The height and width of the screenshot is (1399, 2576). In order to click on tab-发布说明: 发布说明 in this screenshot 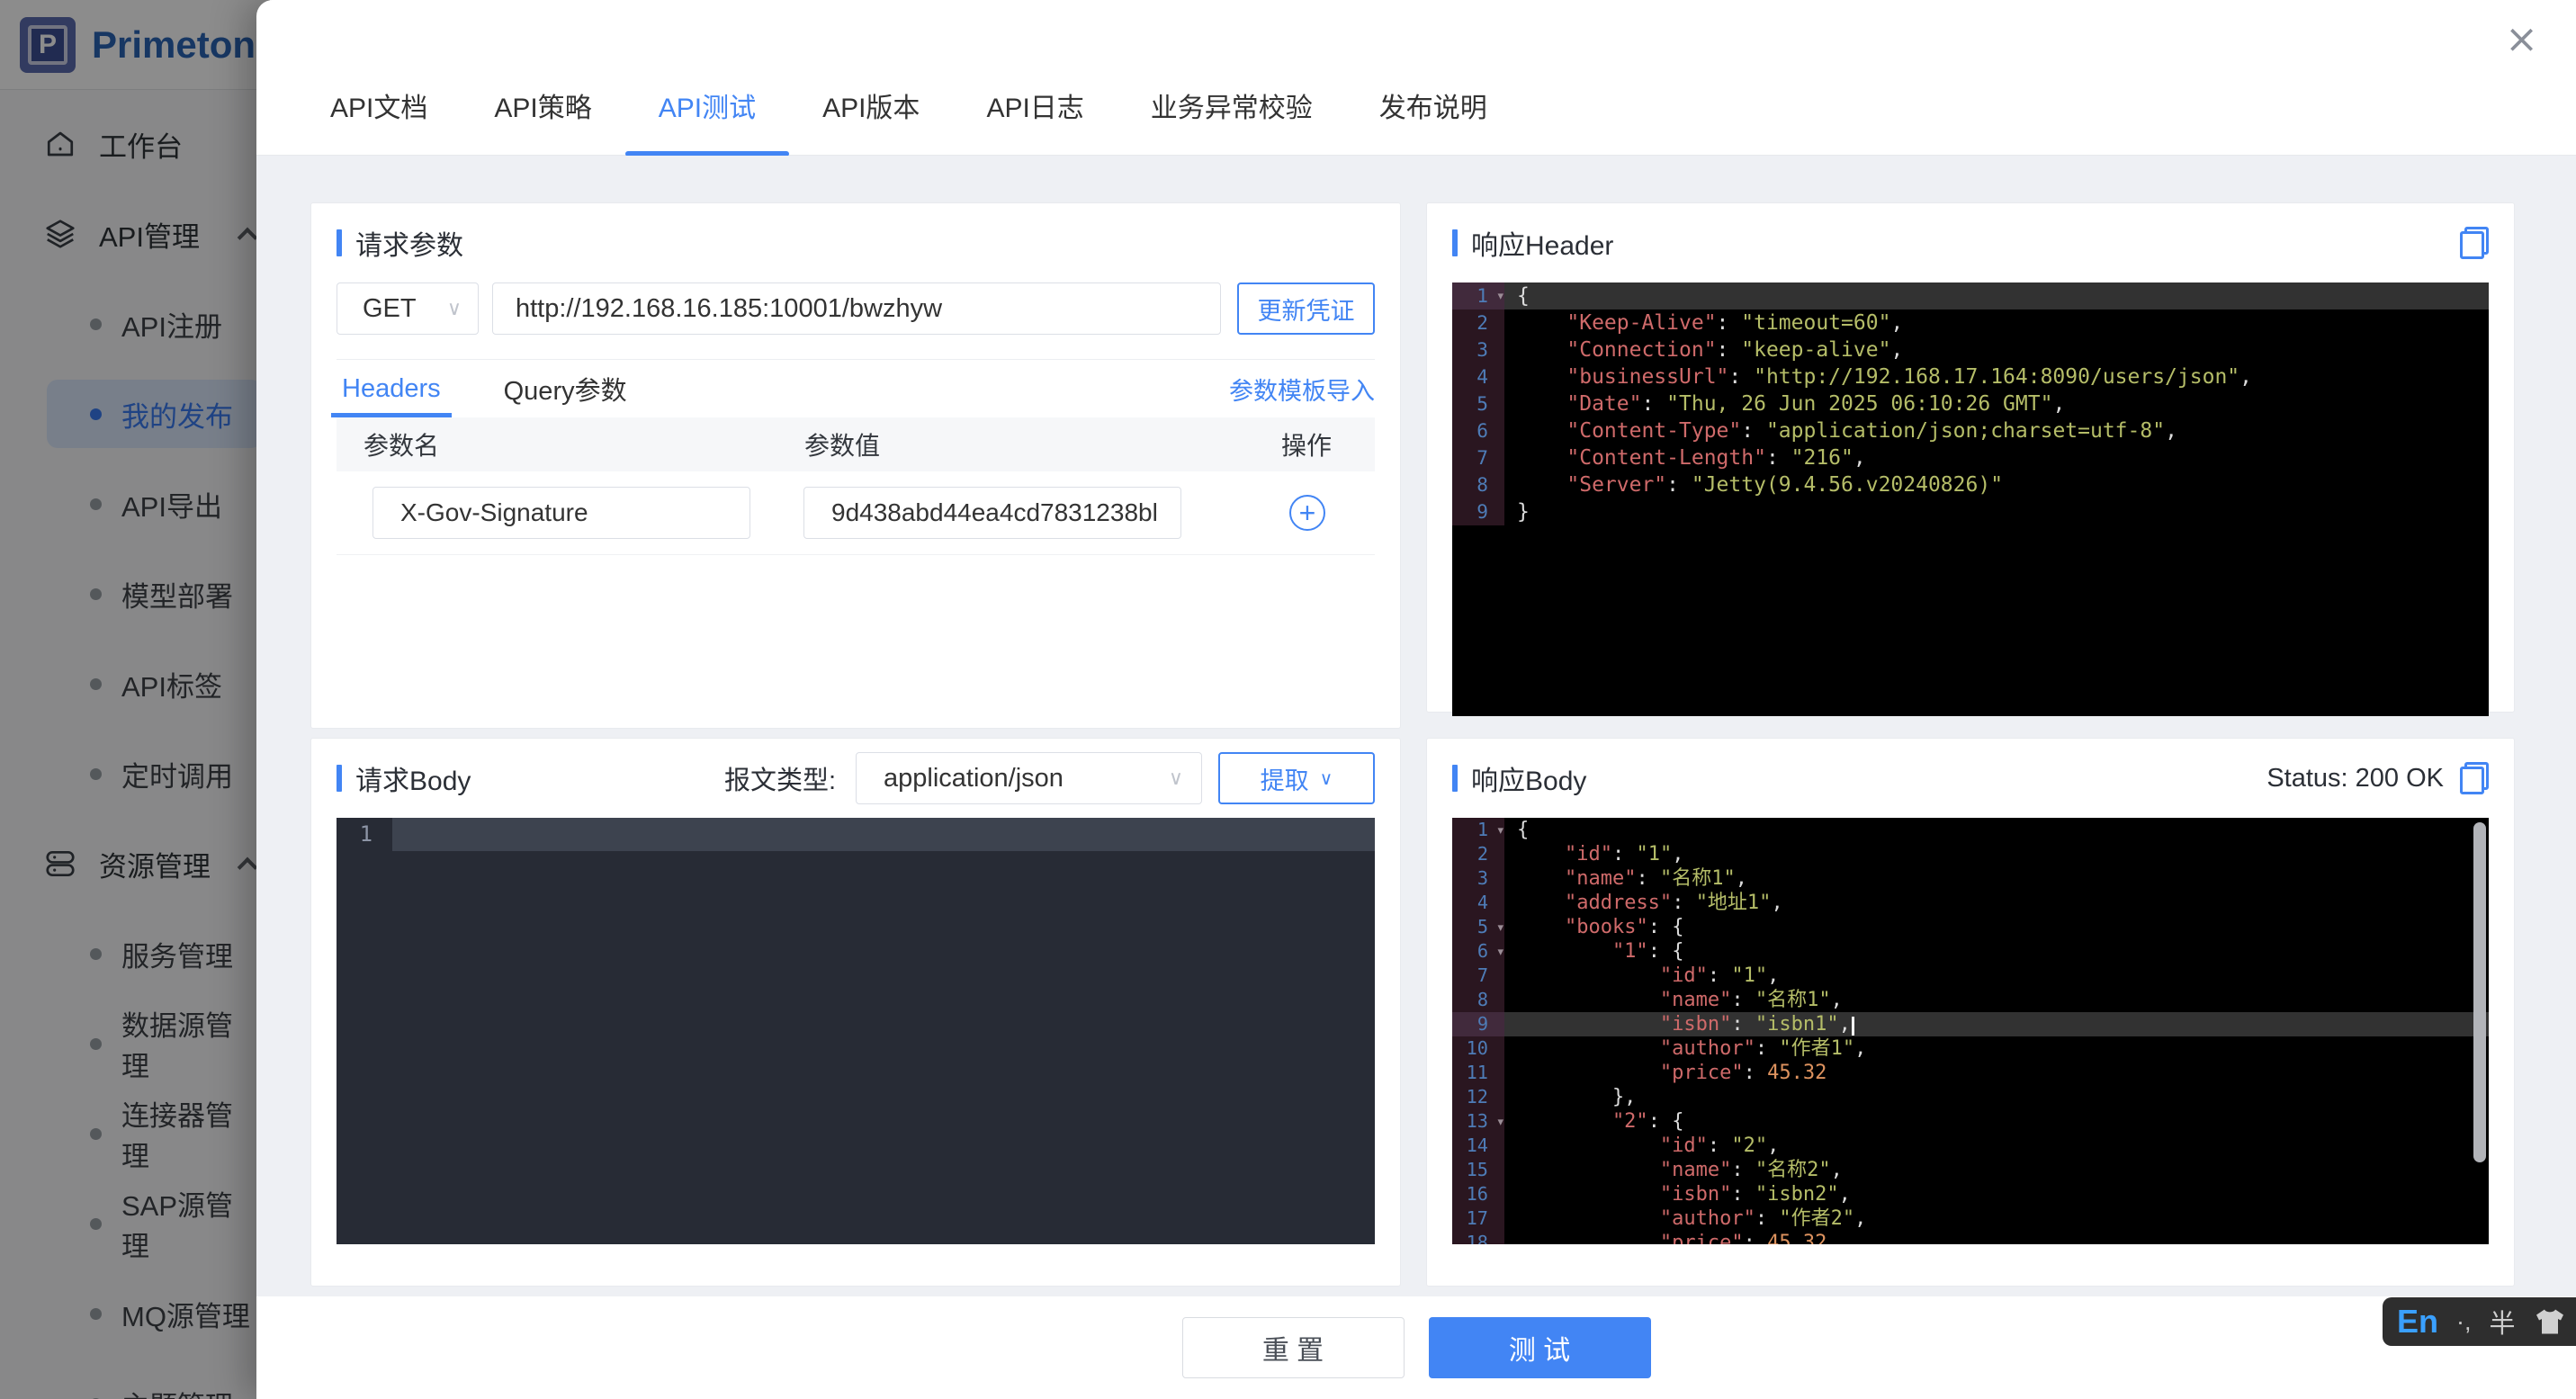, I will do `click(1433, 106)`.